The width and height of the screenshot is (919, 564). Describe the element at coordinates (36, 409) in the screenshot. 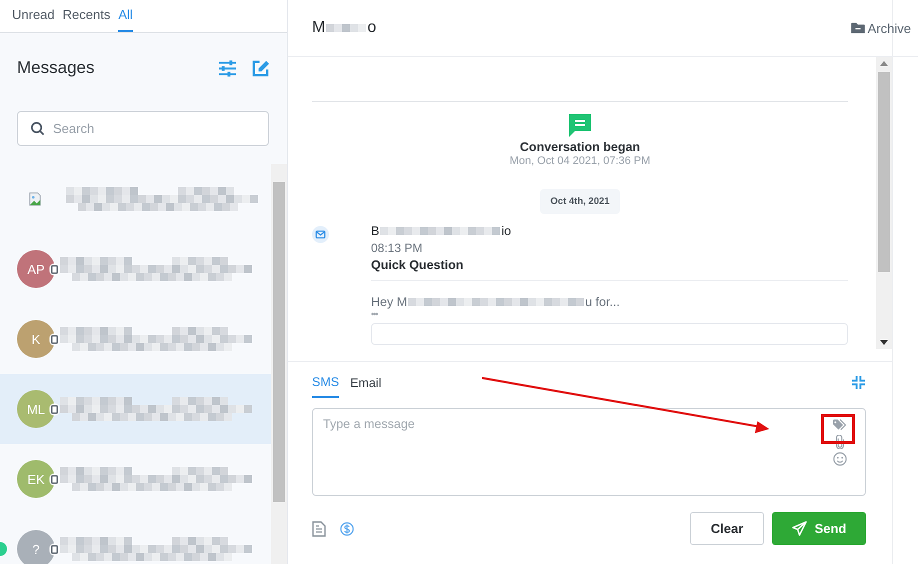

I see `avatar: ML` at that location.